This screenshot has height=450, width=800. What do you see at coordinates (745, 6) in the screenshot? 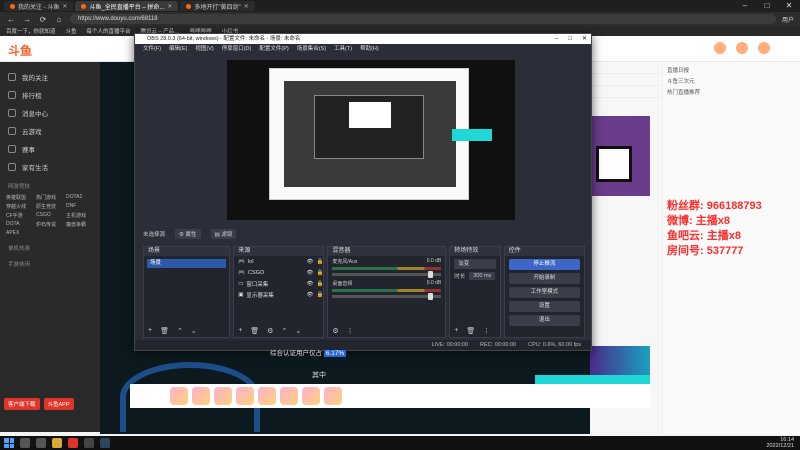
I see `minimize-icon: –` at bounding box center [745, 6].